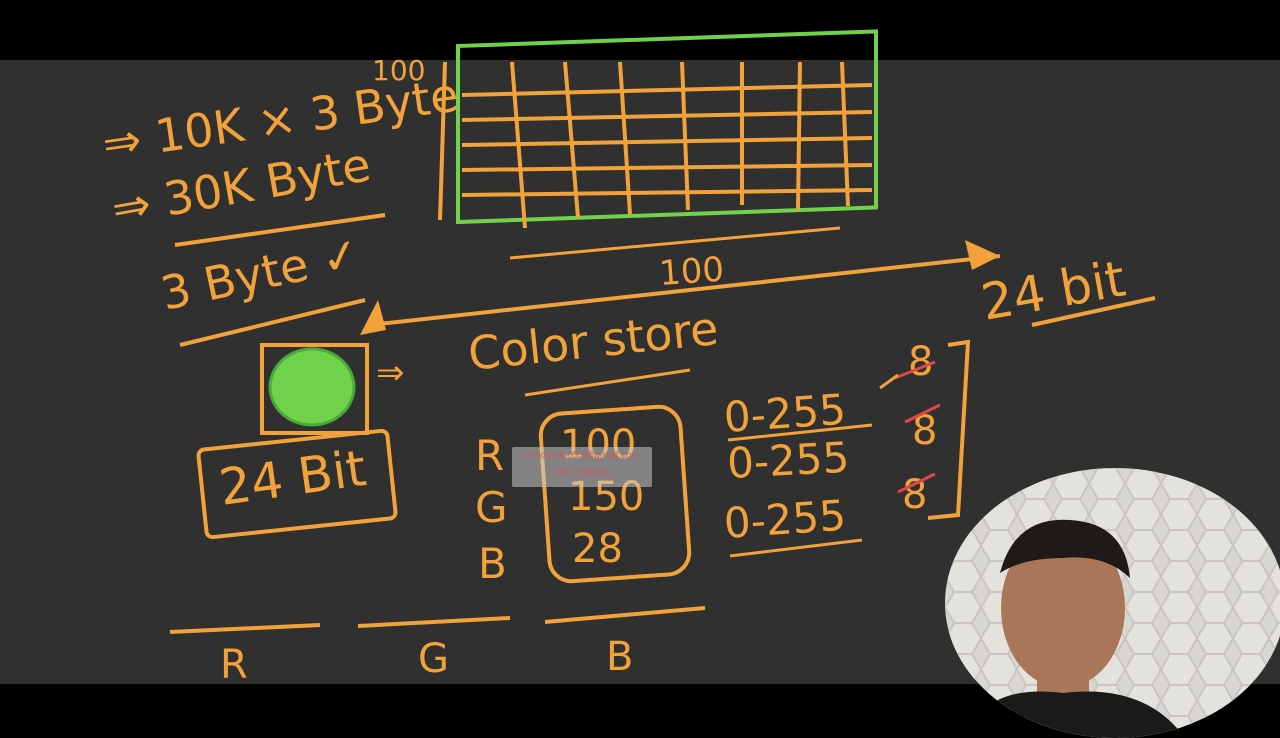 This screenshot has width=1280, height=738. What do you see at coordinates (582, 455) in the screenshot?
I see `watermark-email: princeinfo053@gmail.com` at bounding box center [582, 455].